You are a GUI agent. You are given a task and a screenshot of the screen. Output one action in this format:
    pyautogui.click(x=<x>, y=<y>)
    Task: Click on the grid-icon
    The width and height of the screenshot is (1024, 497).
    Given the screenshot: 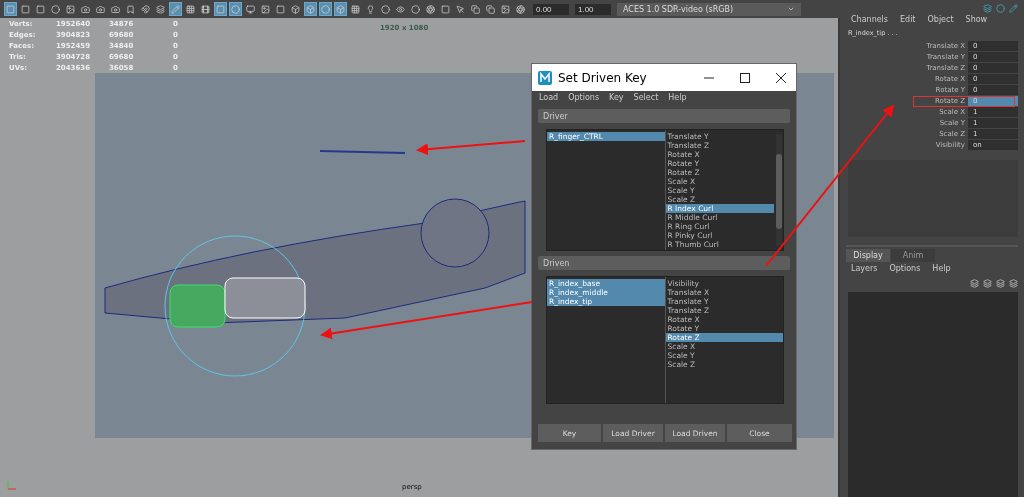 What is the action you would take?
    pyautogui.click(x=190, y=9)
    